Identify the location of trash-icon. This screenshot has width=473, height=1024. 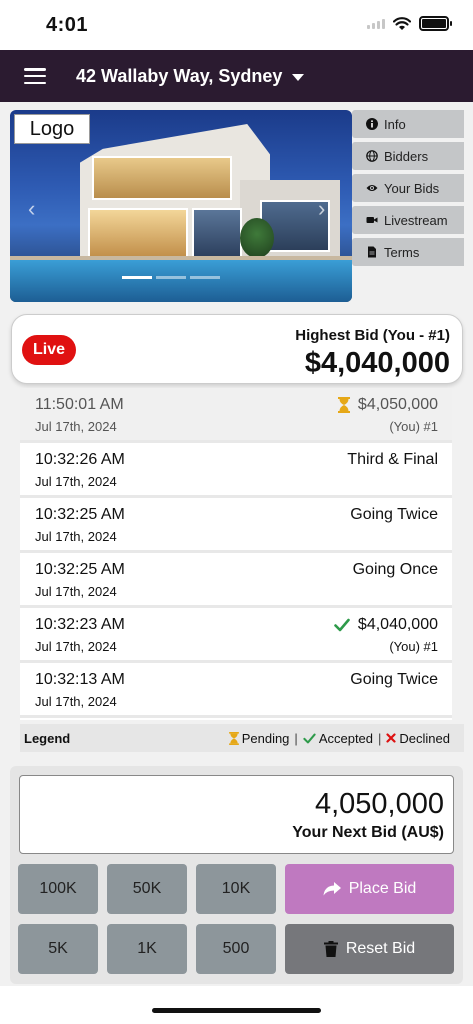
(330, 949).